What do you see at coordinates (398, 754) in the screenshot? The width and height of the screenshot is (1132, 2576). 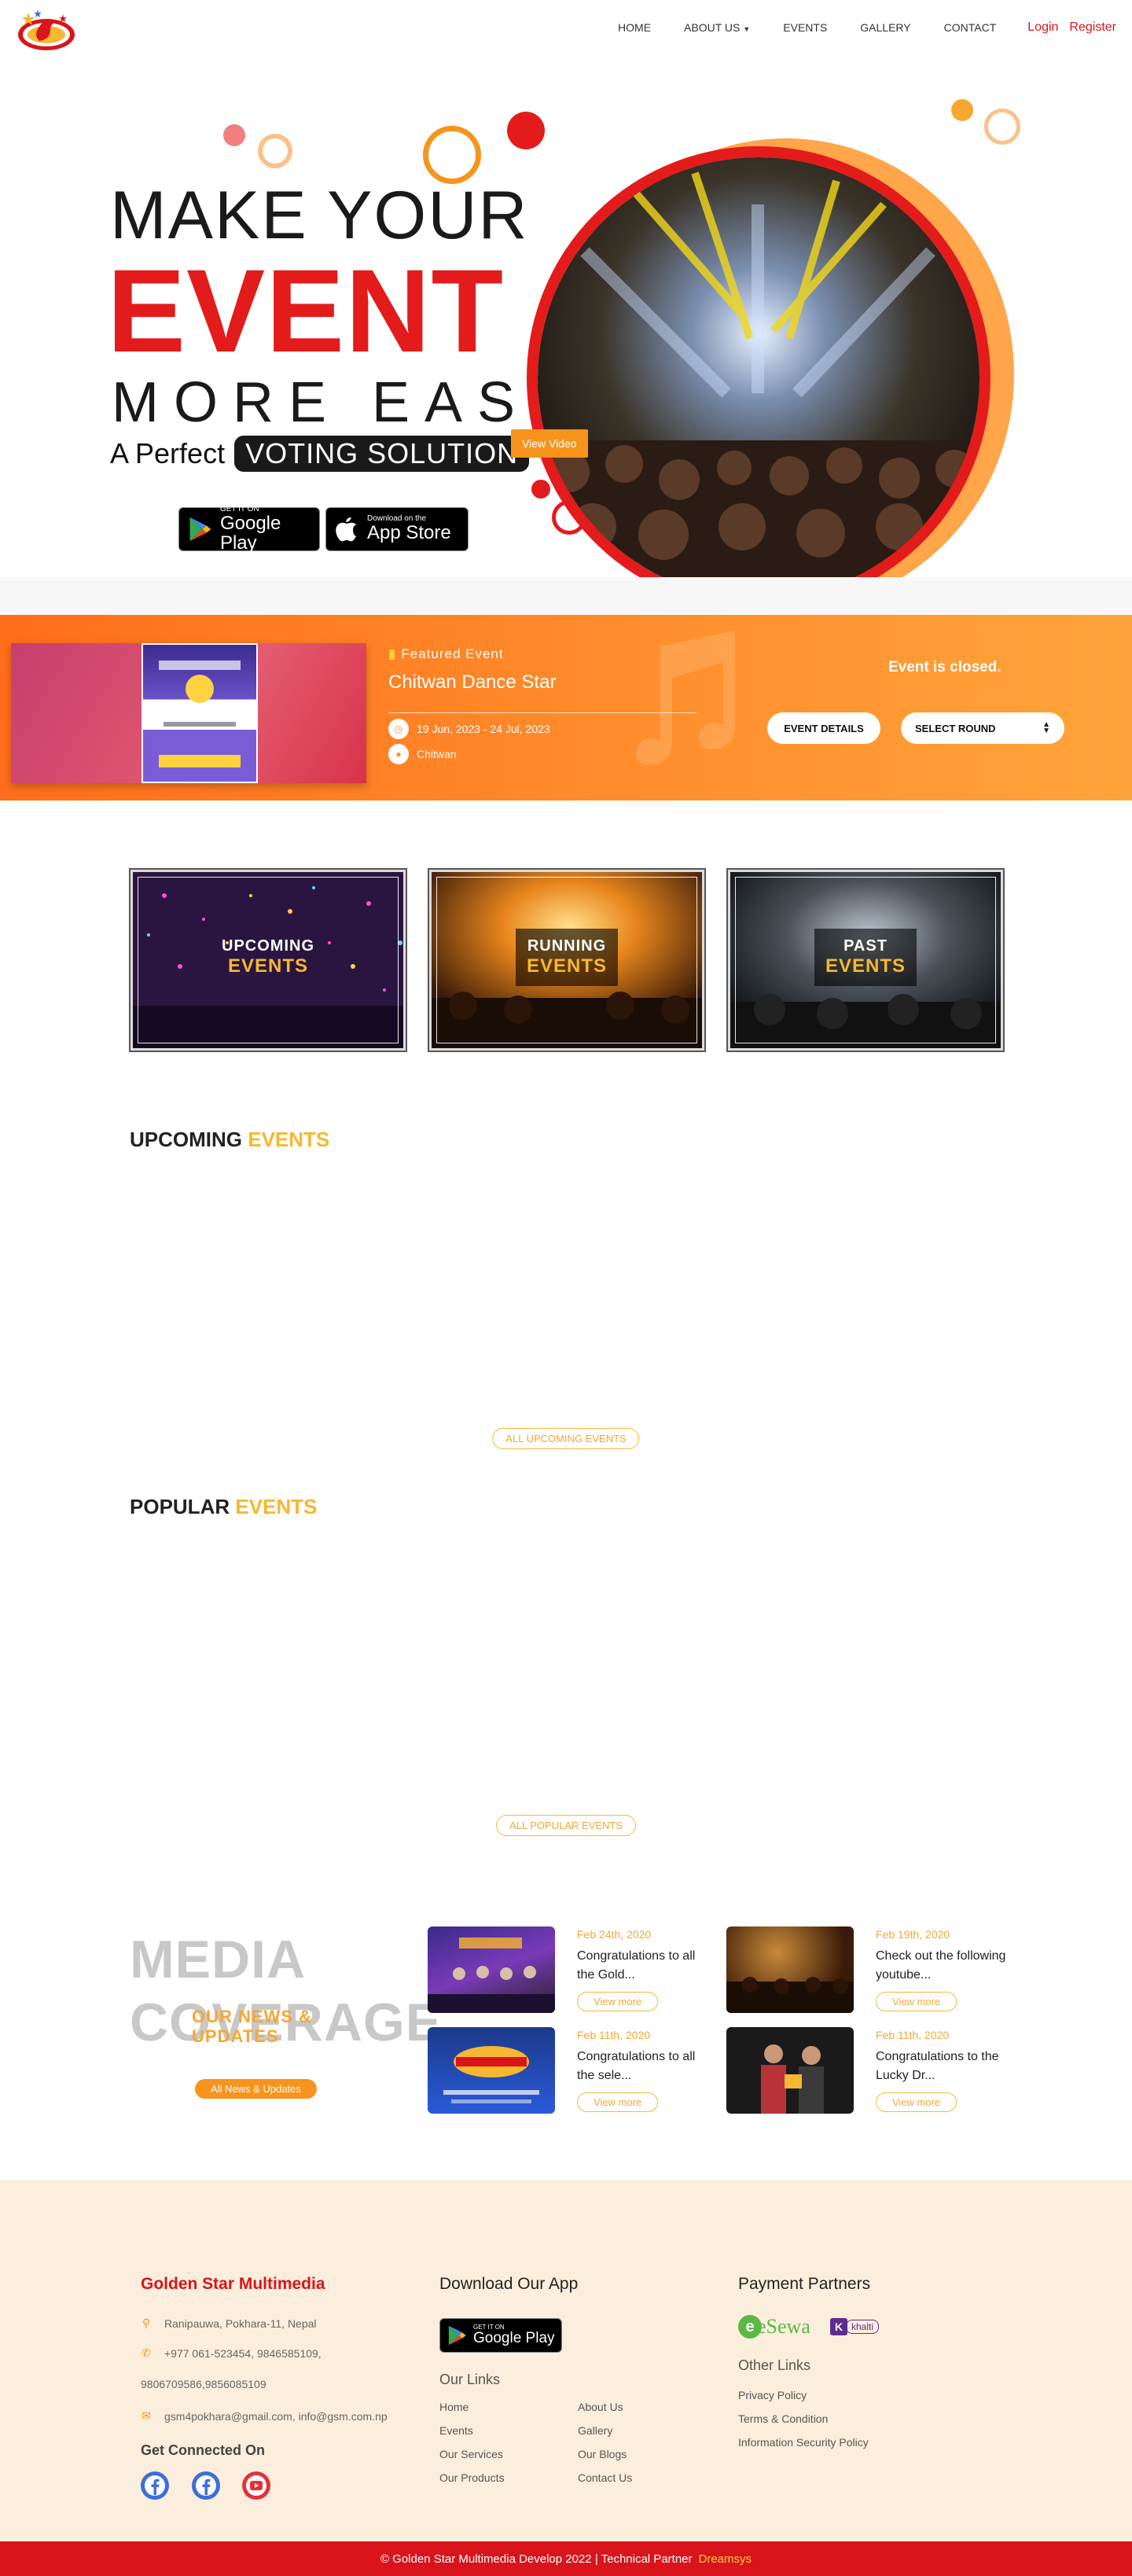 I see `location-pin-icon: ●` at bounding box center [398, 754].